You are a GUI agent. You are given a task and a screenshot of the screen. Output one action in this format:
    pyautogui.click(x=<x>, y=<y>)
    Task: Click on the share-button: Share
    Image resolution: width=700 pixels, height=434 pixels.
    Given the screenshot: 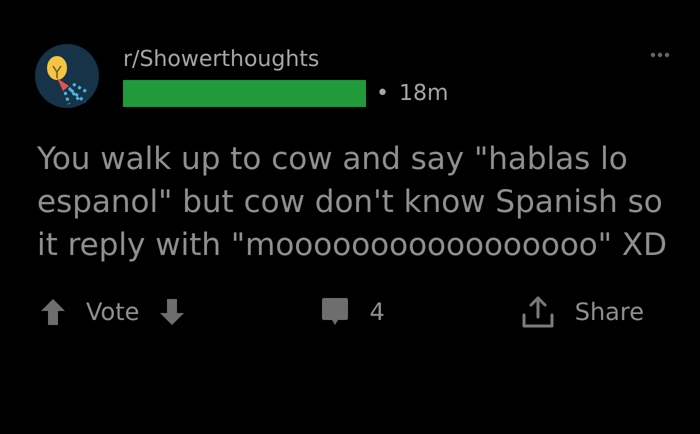 What is the action you would take?
    pyautogui.click(x=609, y=312)
    